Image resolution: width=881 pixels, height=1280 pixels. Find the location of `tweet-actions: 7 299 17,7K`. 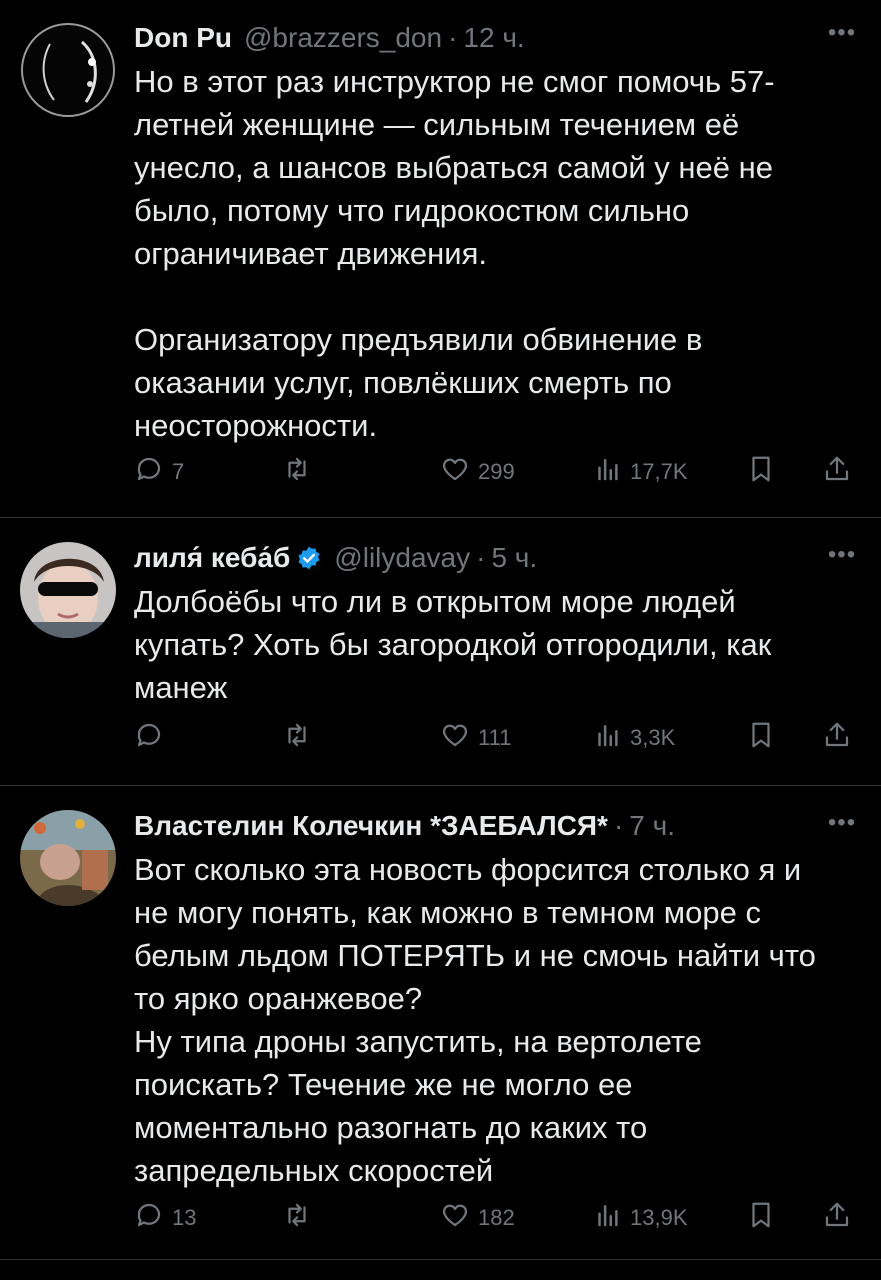

tweet-actions: 7 299 17,7K is located at coordinates (497, 472).